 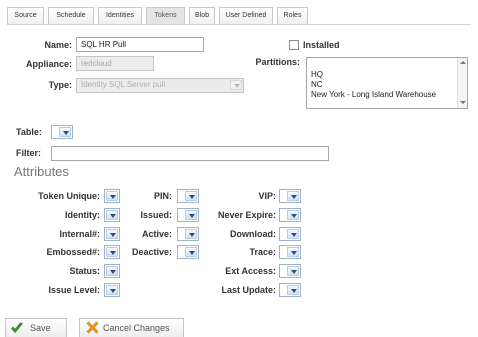 What do you see at coordinates (156, 215) in the screenshot?
I see `issued-label: Issued:` at bounding box center [156, 215].